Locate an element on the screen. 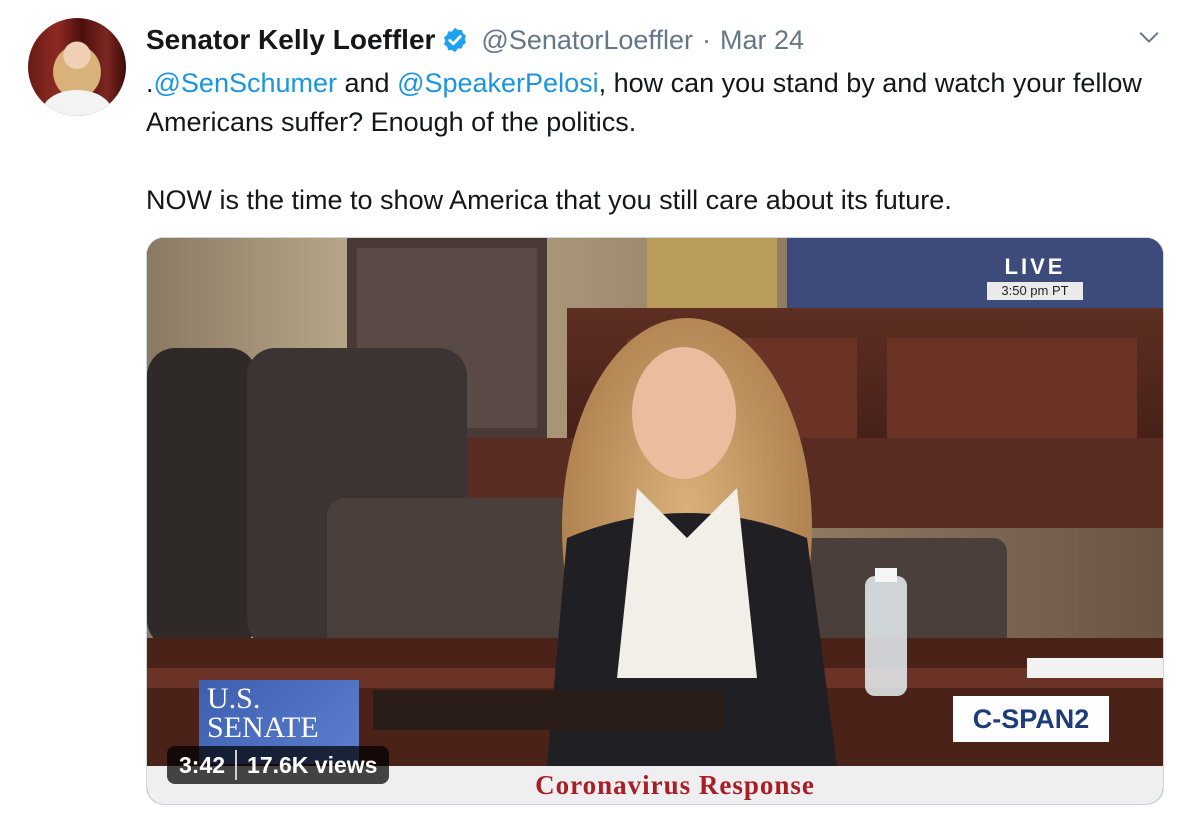  mention-speakerpelosi: @SpeakerPelosi is located at coordinates (498, 83).